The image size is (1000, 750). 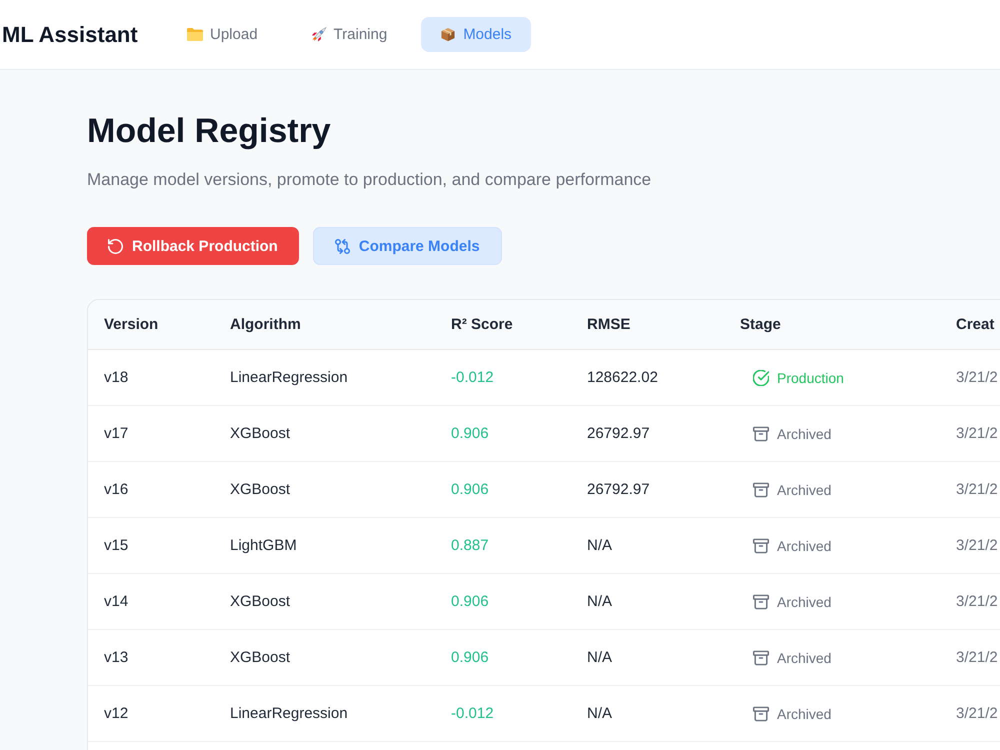 I want to click on stage-label: Production, so click(x=810, y=378).